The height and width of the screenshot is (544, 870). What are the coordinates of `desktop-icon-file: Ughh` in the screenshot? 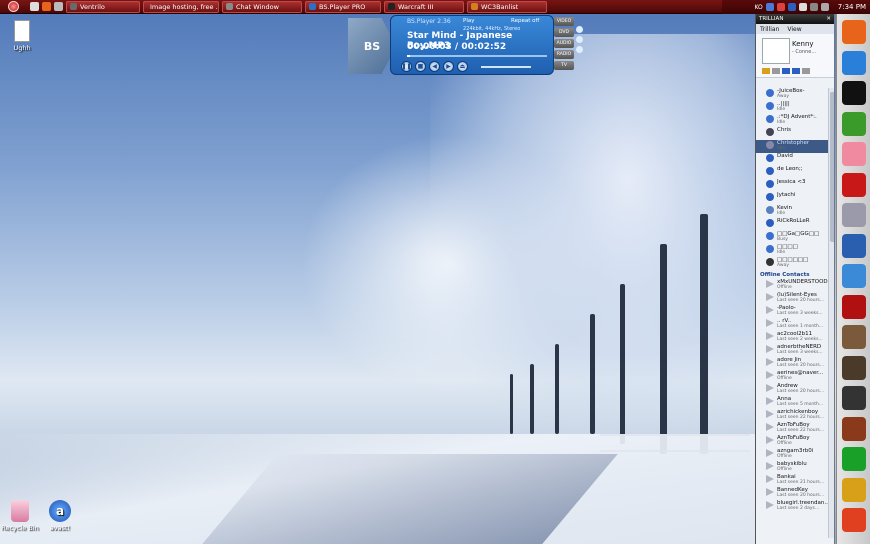 It's located at (22, 36).